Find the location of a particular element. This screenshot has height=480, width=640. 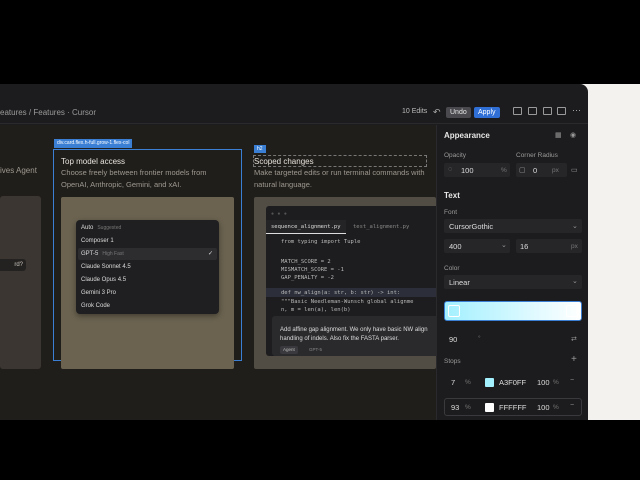

opacity-label: Opacity is located at coordinates (455, 155).